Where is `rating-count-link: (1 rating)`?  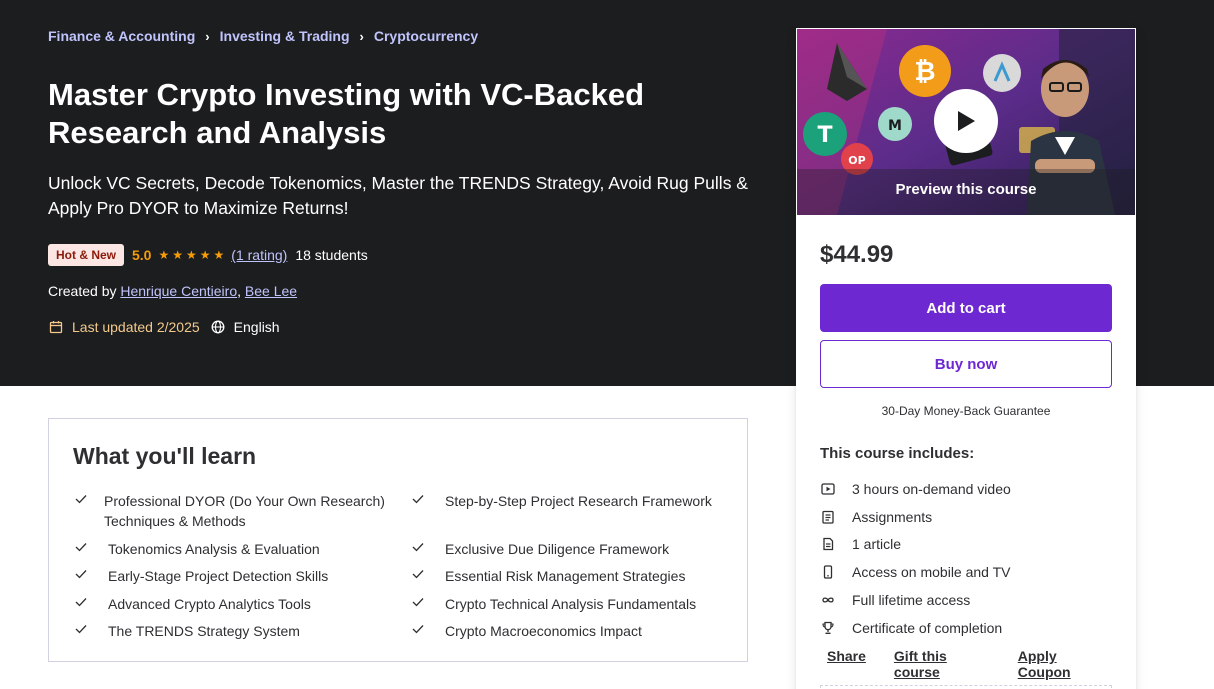 rating-count-link: (1 rating) is located at coordinates (259, 255).